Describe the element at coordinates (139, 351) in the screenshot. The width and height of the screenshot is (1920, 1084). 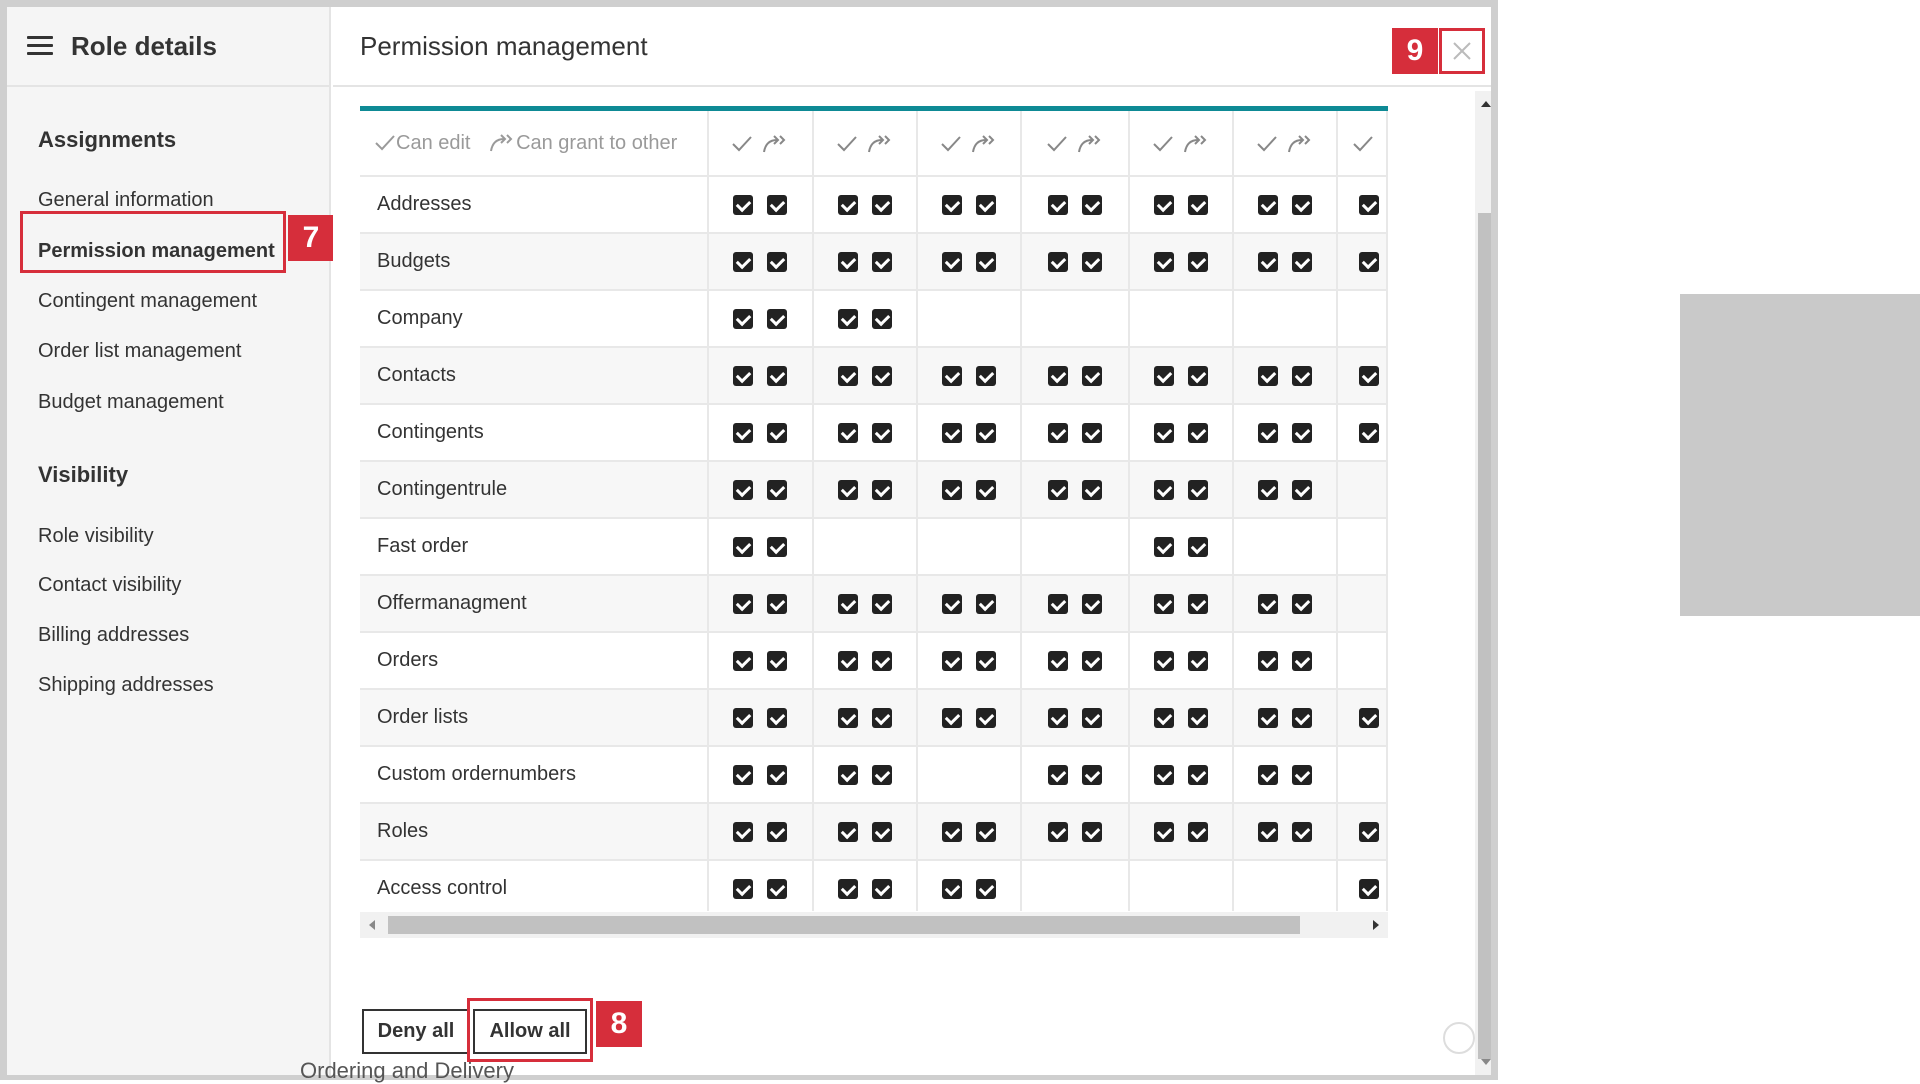
I see `sidebar-item-order-list-management: Order list management` at that location.